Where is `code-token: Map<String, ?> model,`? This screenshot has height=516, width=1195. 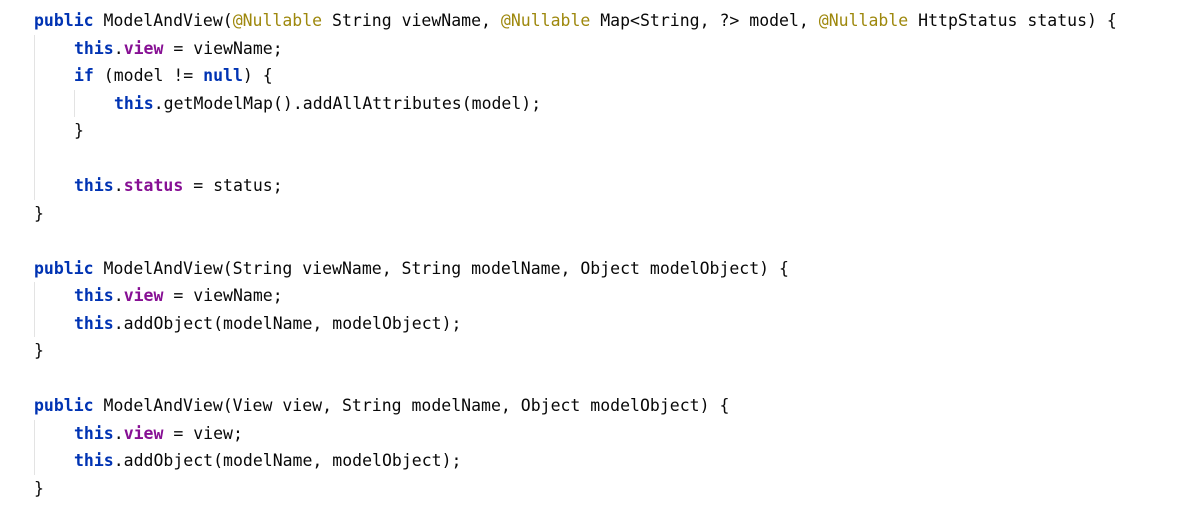
code-token: Map<String, ?> model, is located at coordinates (704, 20).